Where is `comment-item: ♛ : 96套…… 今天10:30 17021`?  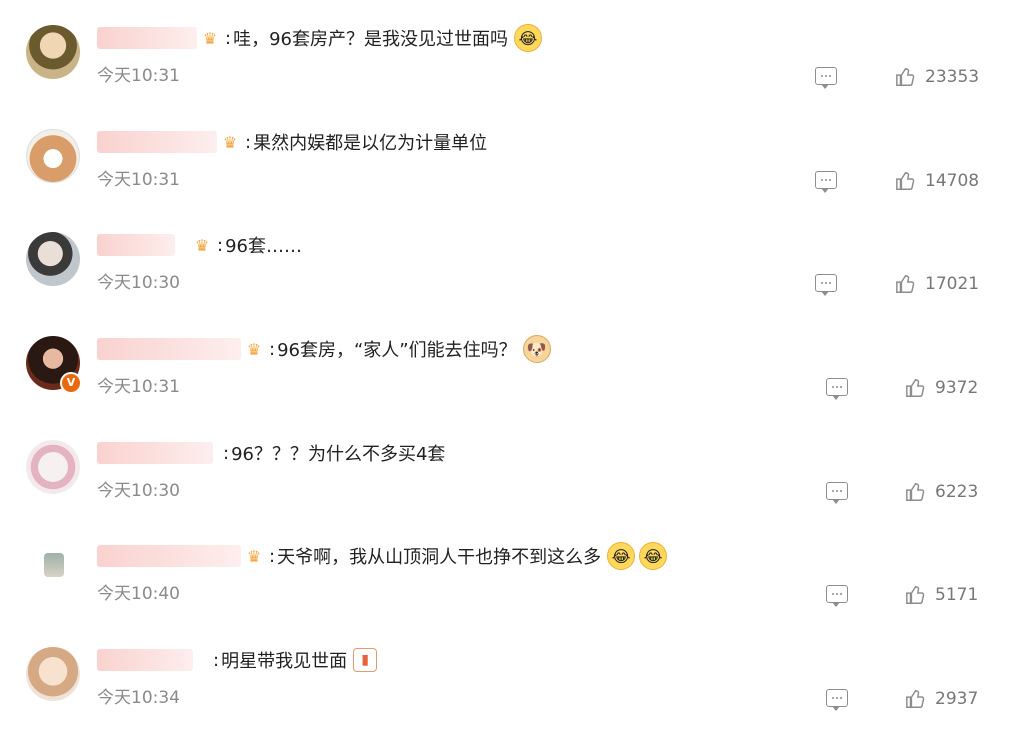
comment-item: ♛ : 96套…… 今天10:30 17021 is located at coordinates (512, 262).